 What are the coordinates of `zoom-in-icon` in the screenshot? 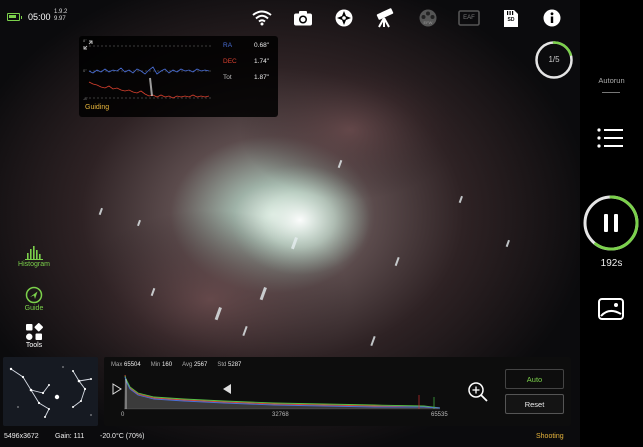 It's located at (478, 392).